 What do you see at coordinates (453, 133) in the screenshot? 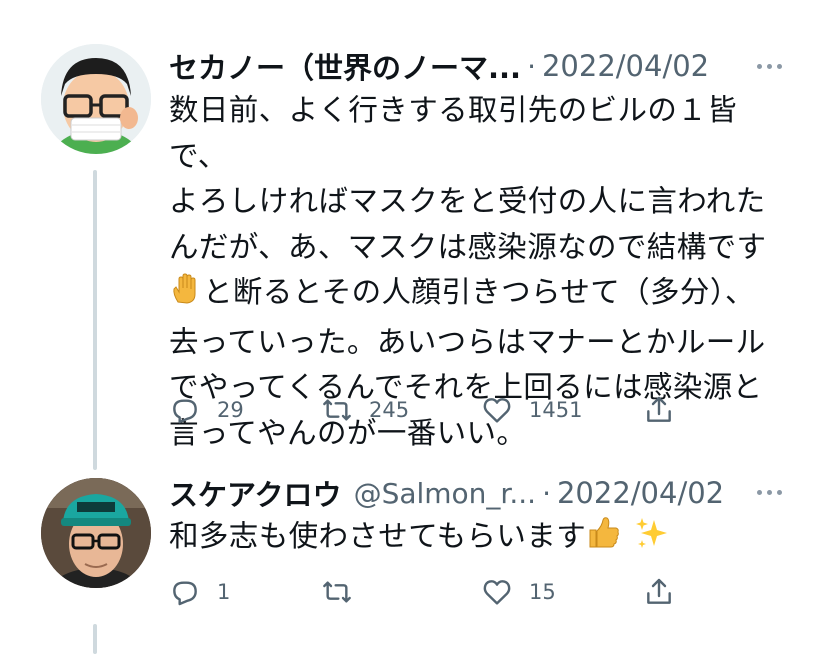
I see `tweet-line: 数日前、よく行きする取引先のビルの１皆で、` at bounding box center [453, 133].